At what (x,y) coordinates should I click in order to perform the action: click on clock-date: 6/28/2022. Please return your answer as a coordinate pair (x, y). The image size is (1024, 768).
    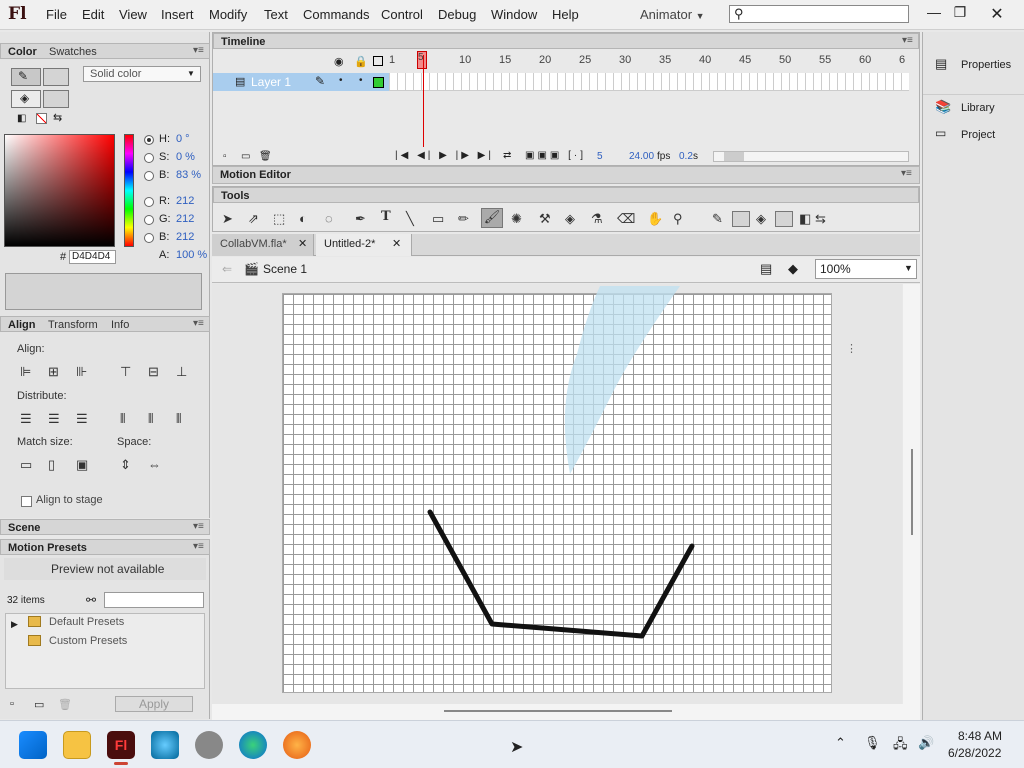
    Looking at the image, I should click on (974, 753).